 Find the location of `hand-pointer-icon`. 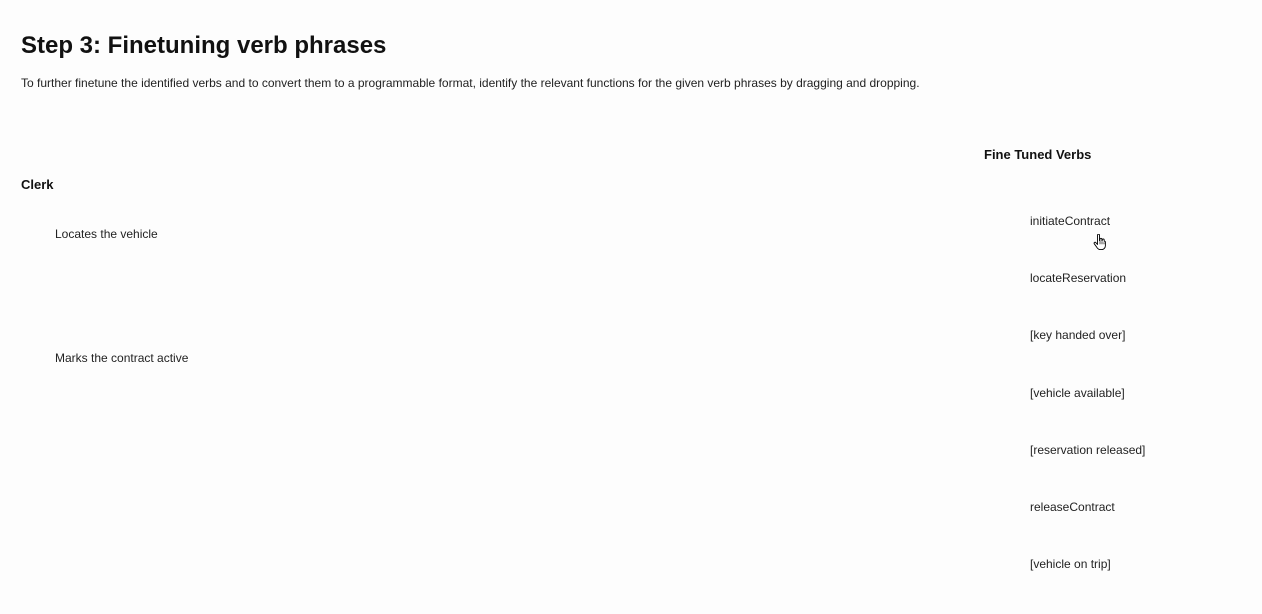

hand-pointer-icon is located at coordinates (1099, 242).